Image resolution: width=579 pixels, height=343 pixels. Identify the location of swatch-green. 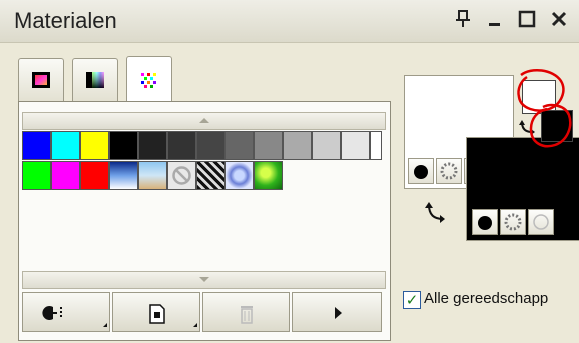
(36, 175).